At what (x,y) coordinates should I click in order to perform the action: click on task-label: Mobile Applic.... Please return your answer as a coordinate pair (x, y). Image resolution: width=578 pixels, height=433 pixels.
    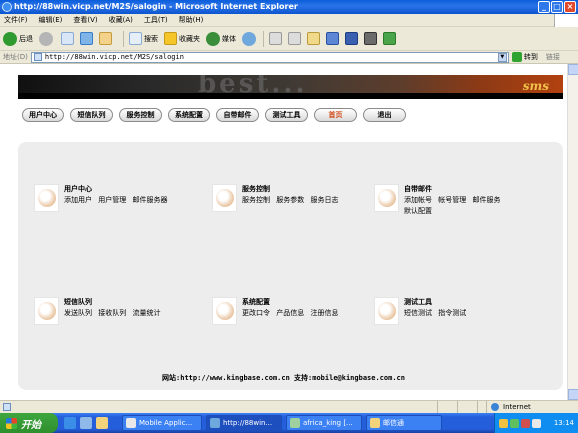
    Looking at the image, I should click on (166, 423).